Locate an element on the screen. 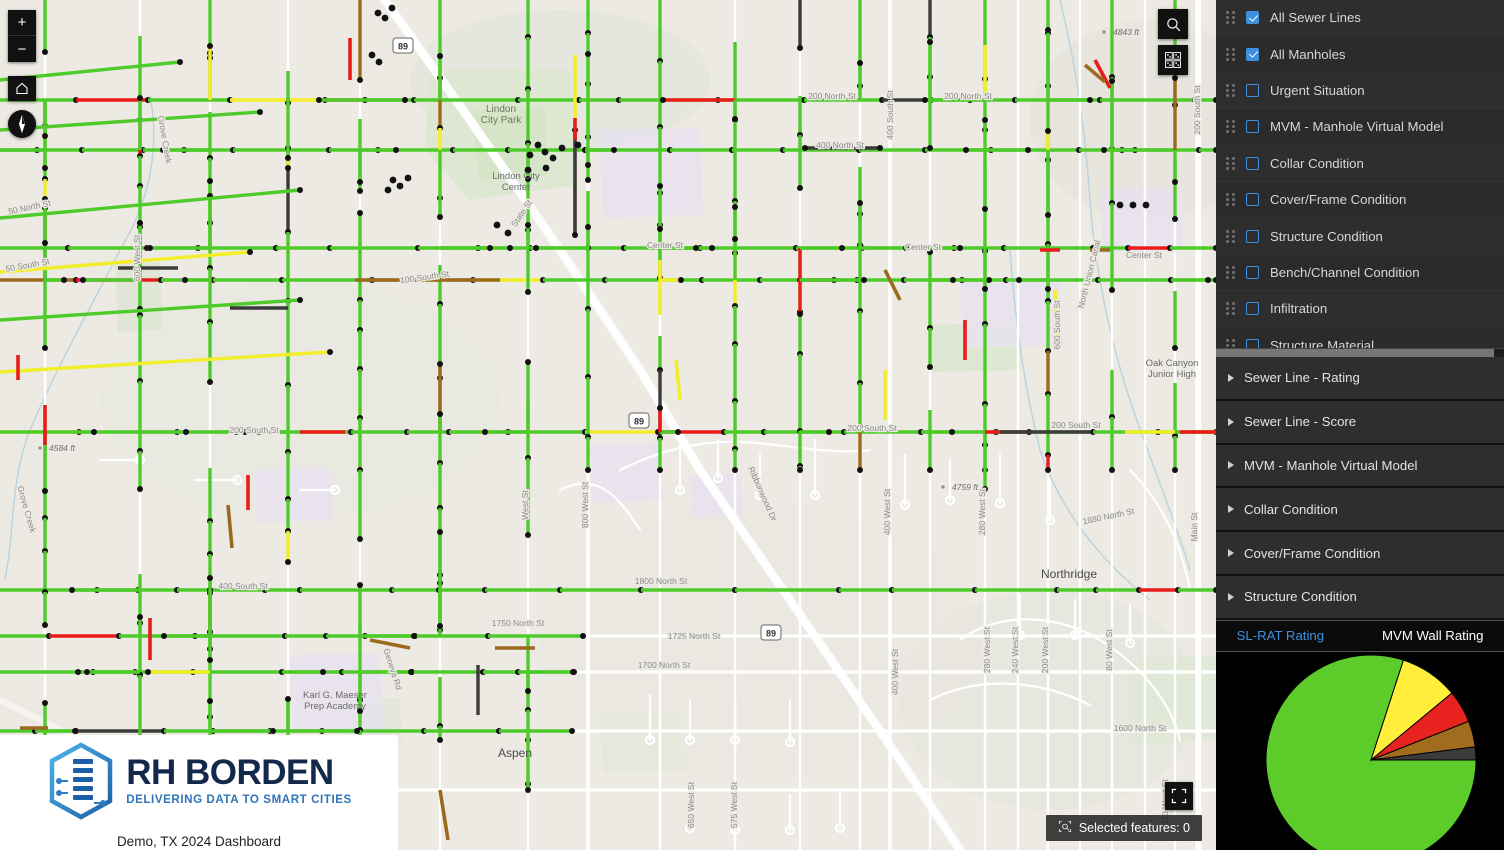 This screenshot has width=1504, height=850. brand-name: RH BORDEN is located at coordinates (230, 772).